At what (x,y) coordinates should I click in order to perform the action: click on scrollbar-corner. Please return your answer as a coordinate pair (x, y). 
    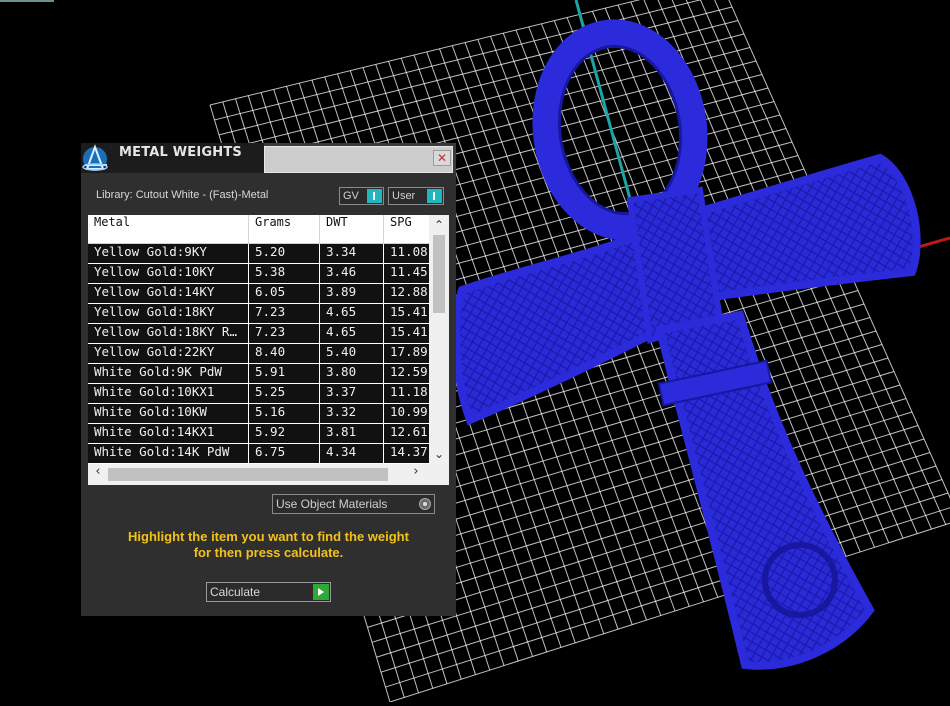
    Looking at the image, I should click on (439, 474).